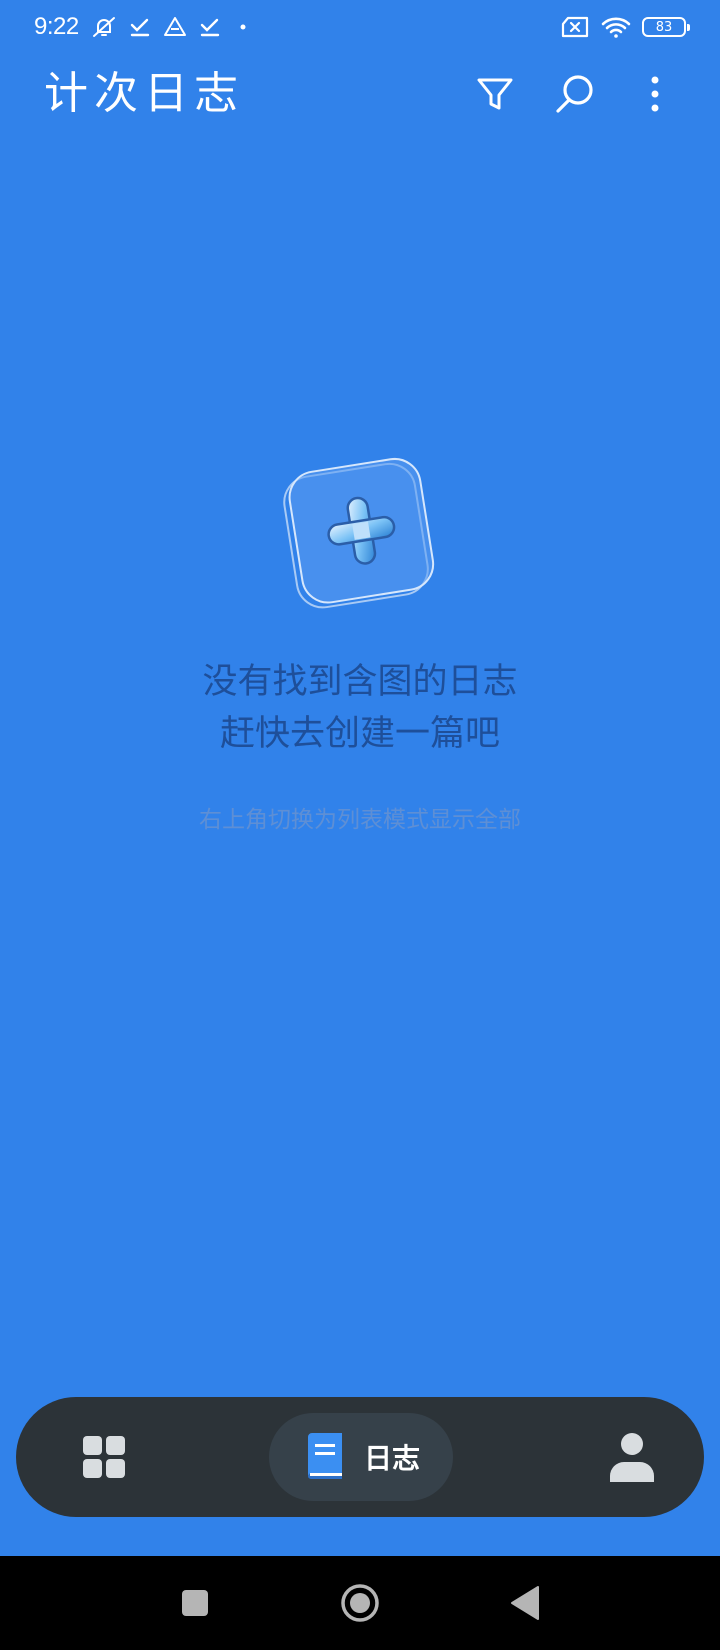  I want to click on person-icon, so click(632, 1457).